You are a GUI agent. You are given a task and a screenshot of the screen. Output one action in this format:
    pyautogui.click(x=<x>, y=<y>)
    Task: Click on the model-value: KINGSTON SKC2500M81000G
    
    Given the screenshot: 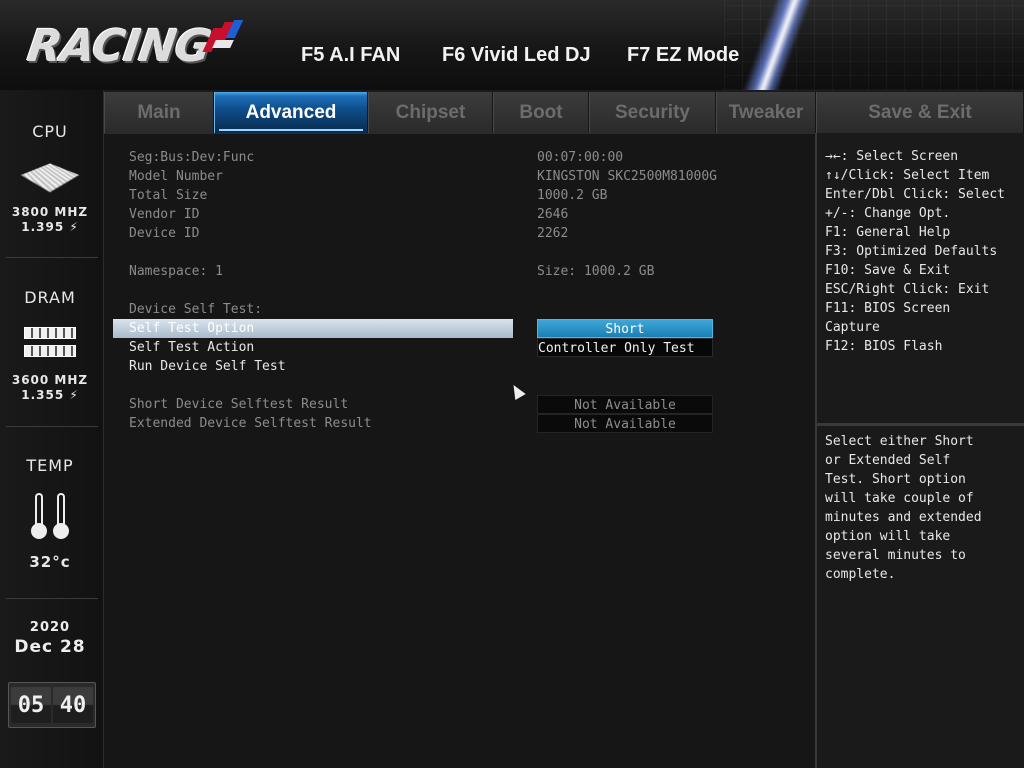 What is the action you would take?
    pyautogui.click(x=627, y=176)
    